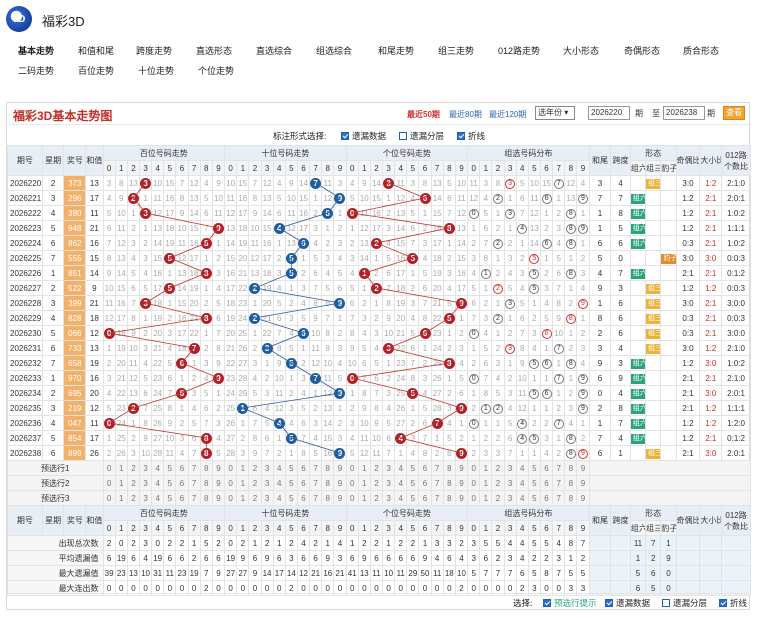 The width and height of the screenshot is (758, 618). I want to click on nav-item: 基本走势, so click(36, 50).